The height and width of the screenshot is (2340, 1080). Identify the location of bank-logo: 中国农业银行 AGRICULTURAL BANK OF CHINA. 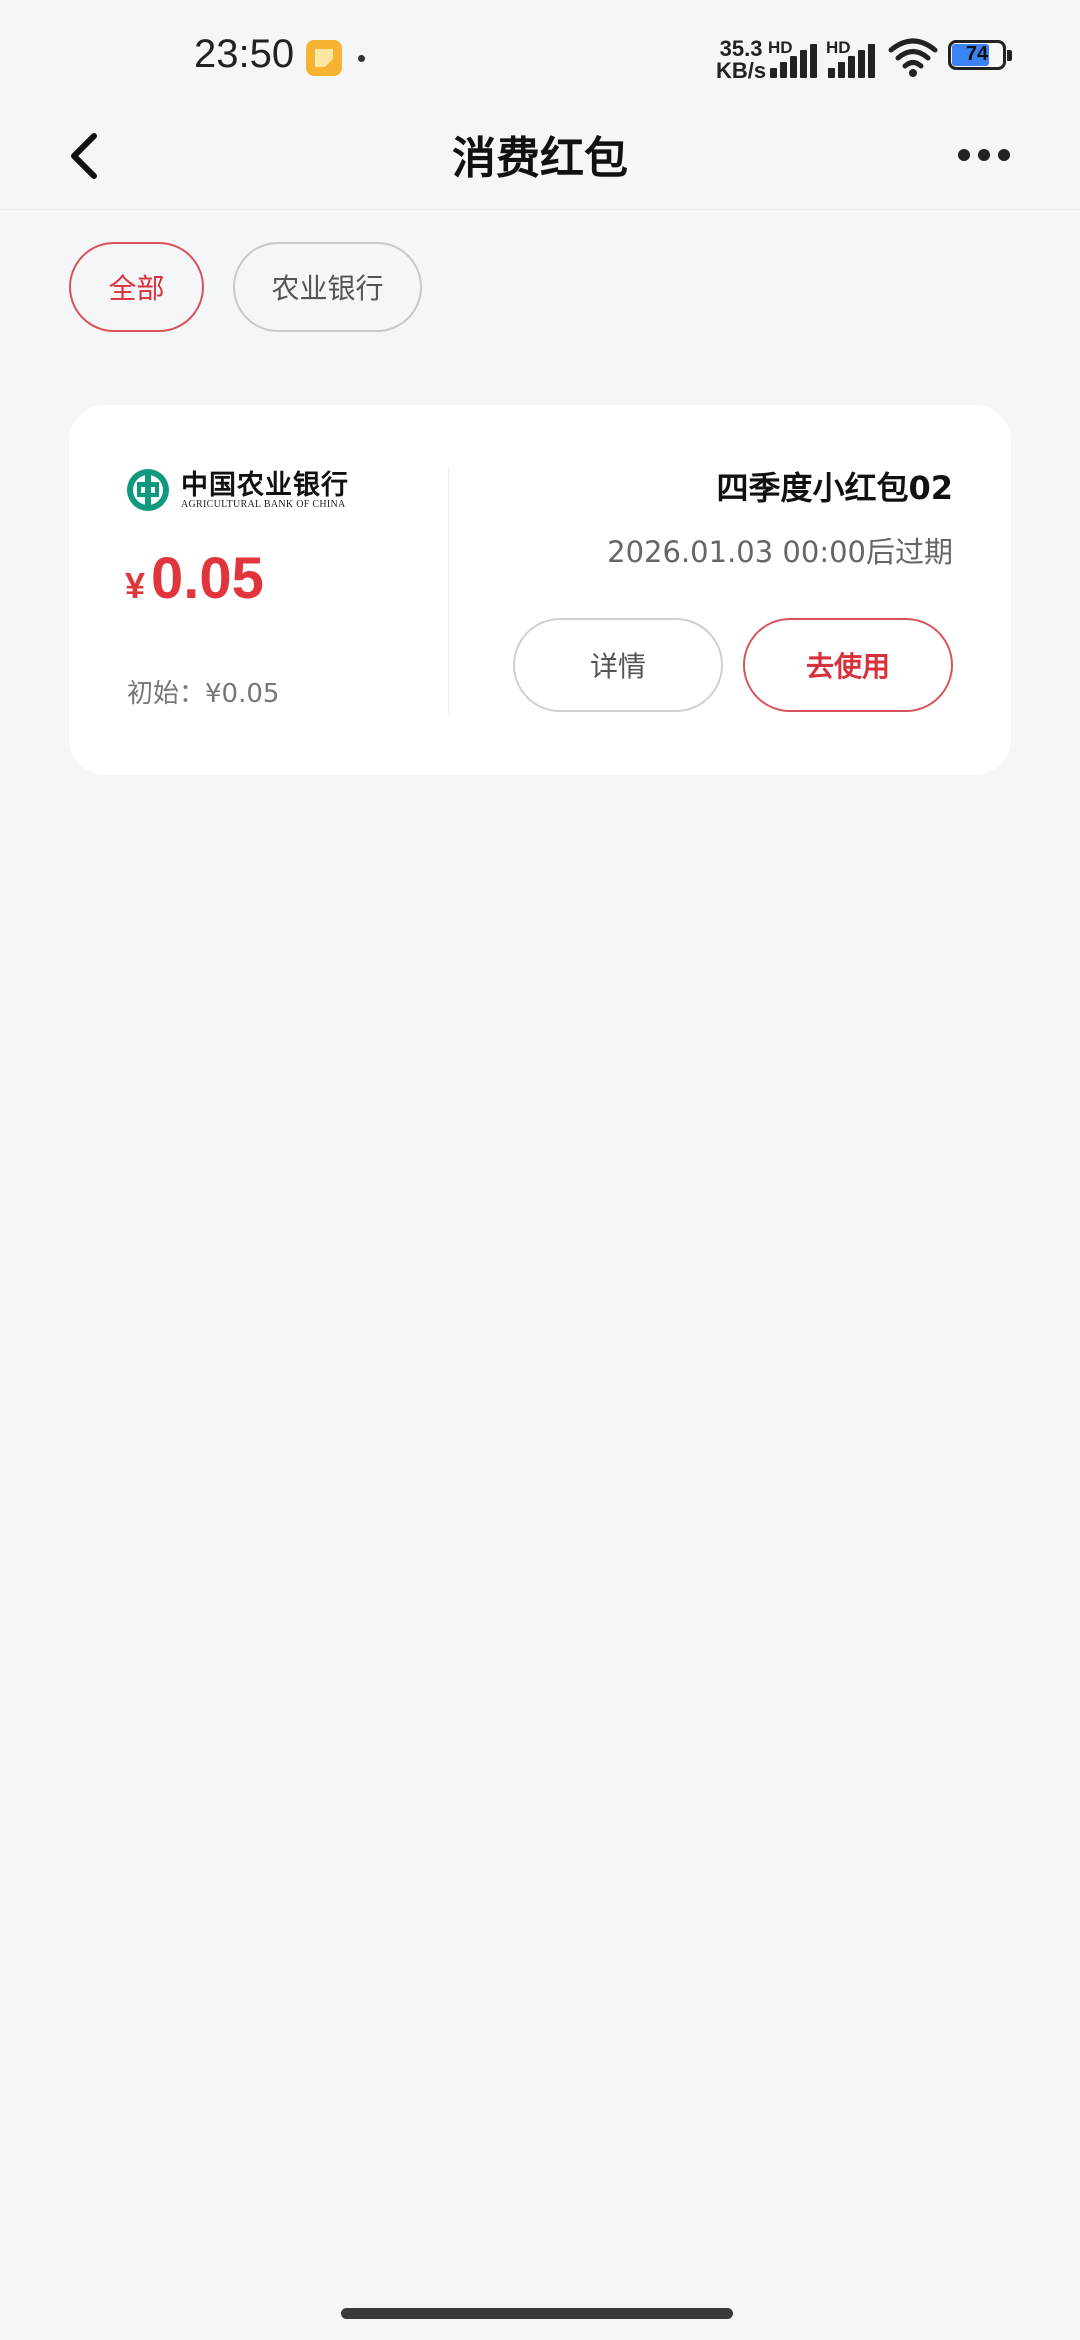
(245, 491).